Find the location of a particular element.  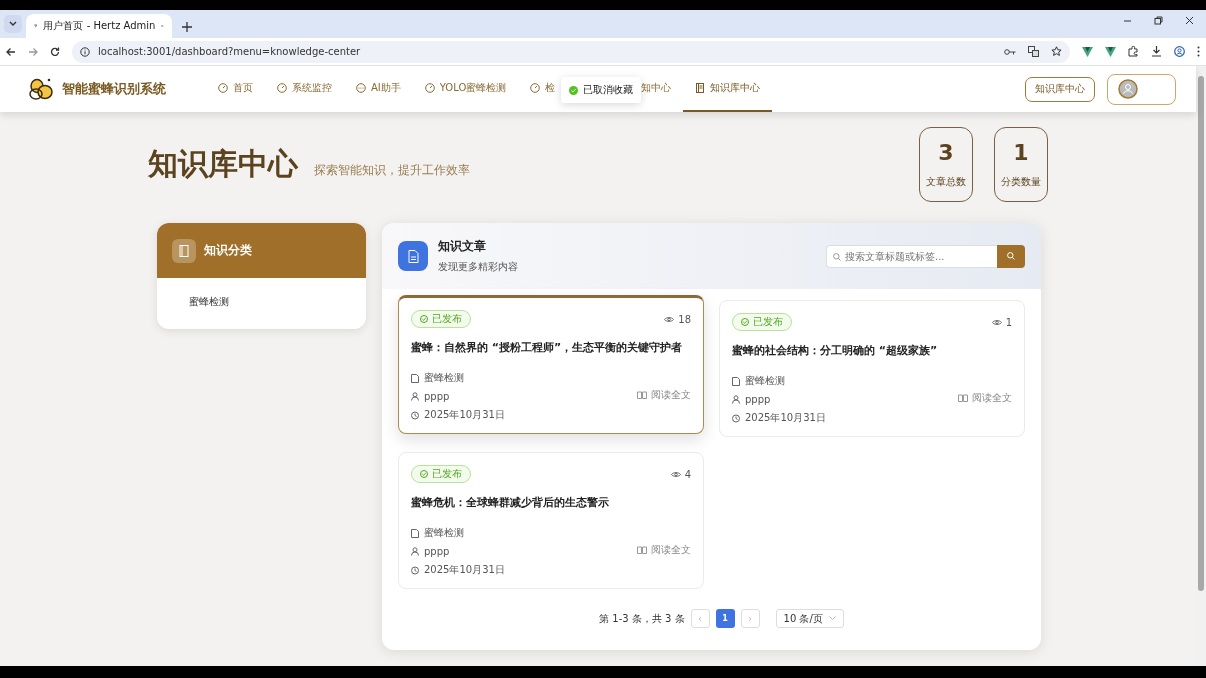

article-title: 蜜蜂危机：全球蜂群减少背后的生态警示 is located at coordinates (510, 502).